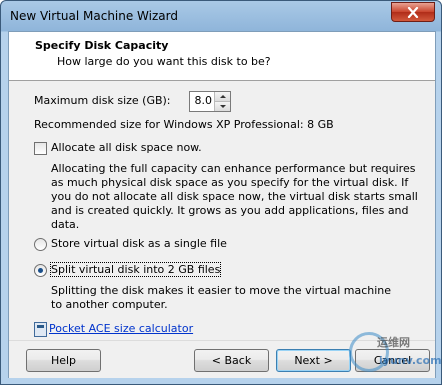 The image size is (442, 385). I want to click on max-disk-size-label: Maximum disk size (GB):, so click(102, 100).